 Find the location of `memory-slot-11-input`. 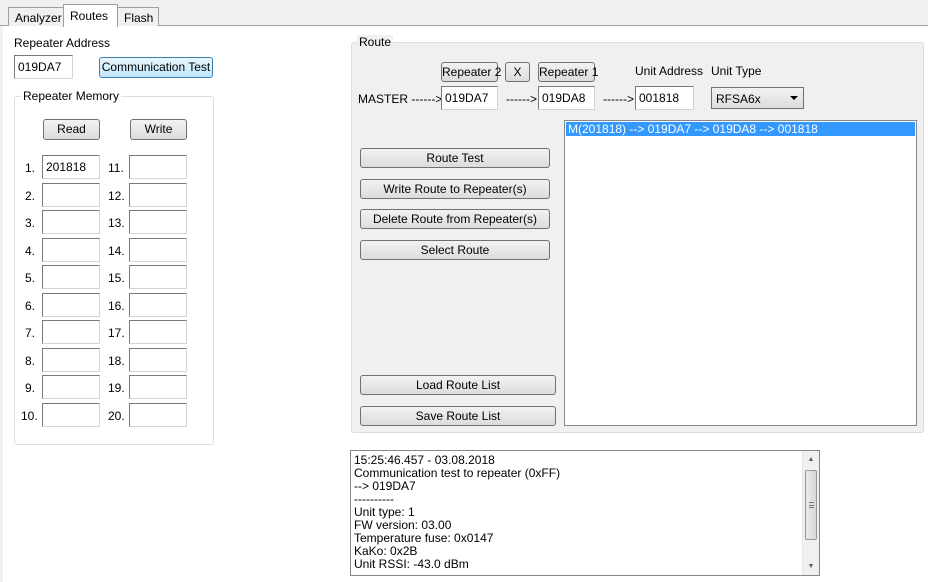

memory-slot-11-input is located at coordinates (158, 167).